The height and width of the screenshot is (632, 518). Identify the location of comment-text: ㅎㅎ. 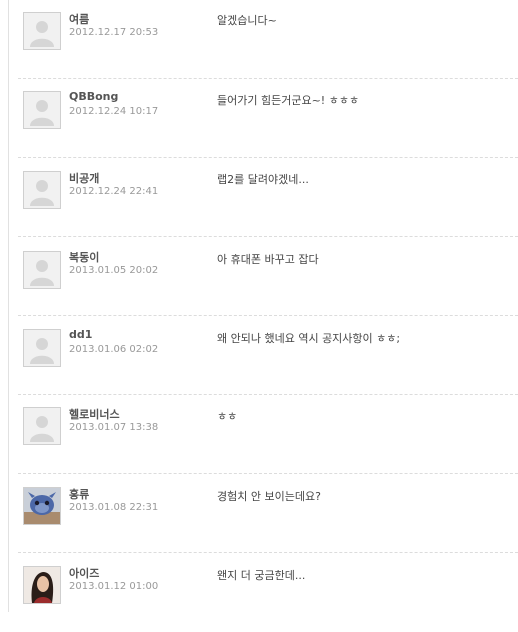
(227, 416).